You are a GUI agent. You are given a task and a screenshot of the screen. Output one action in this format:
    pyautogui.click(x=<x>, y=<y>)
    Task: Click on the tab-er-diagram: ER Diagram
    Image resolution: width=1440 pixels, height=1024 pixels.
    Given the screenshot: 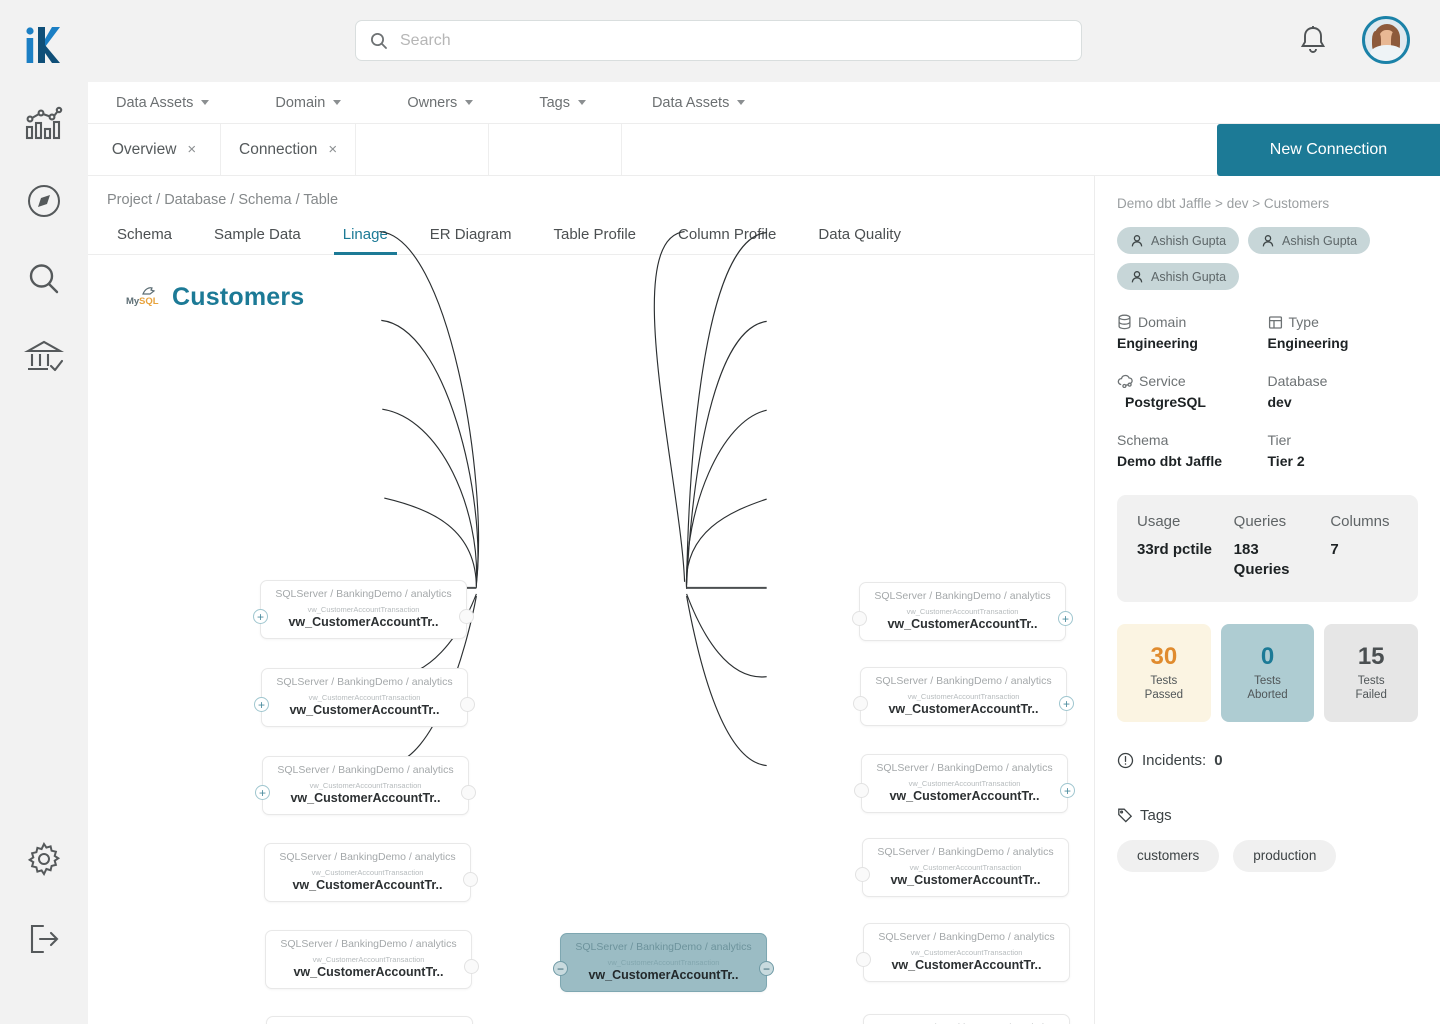 What is the action you would take?
    pyautogui.click(x=471, y=240)
    